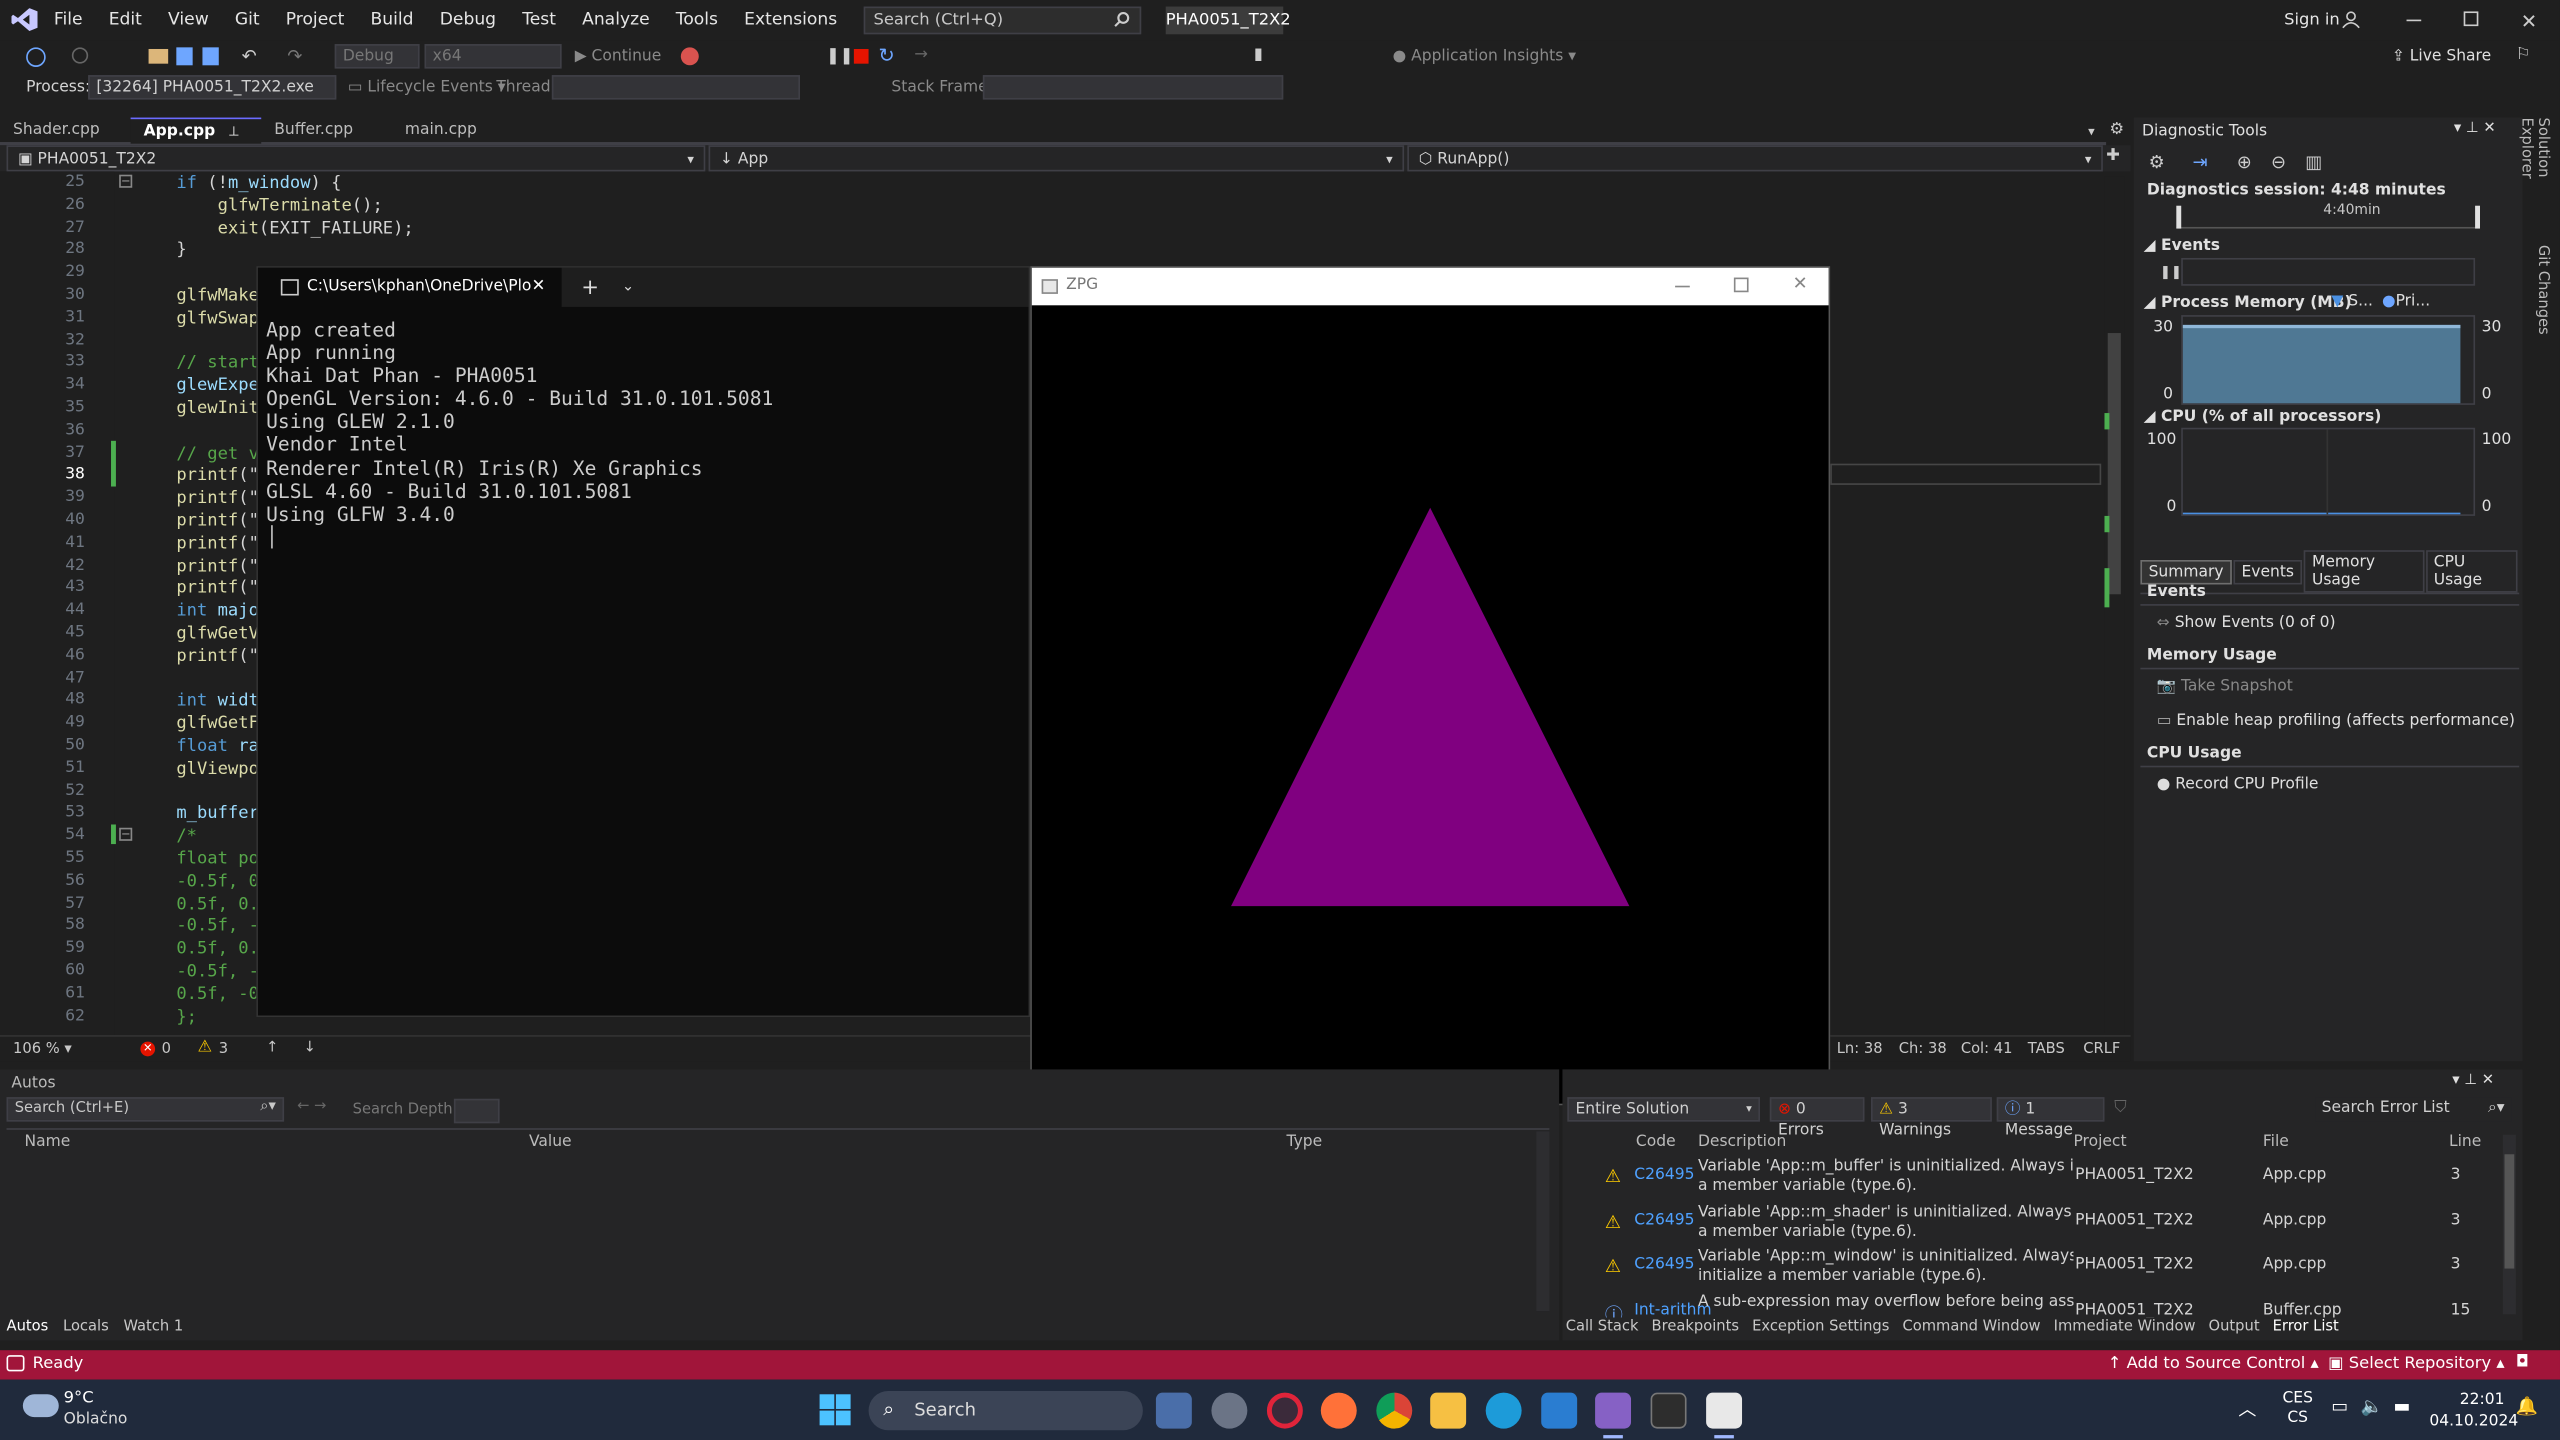  I want to click on pause-icon: ❚❚, so click(839, 56).